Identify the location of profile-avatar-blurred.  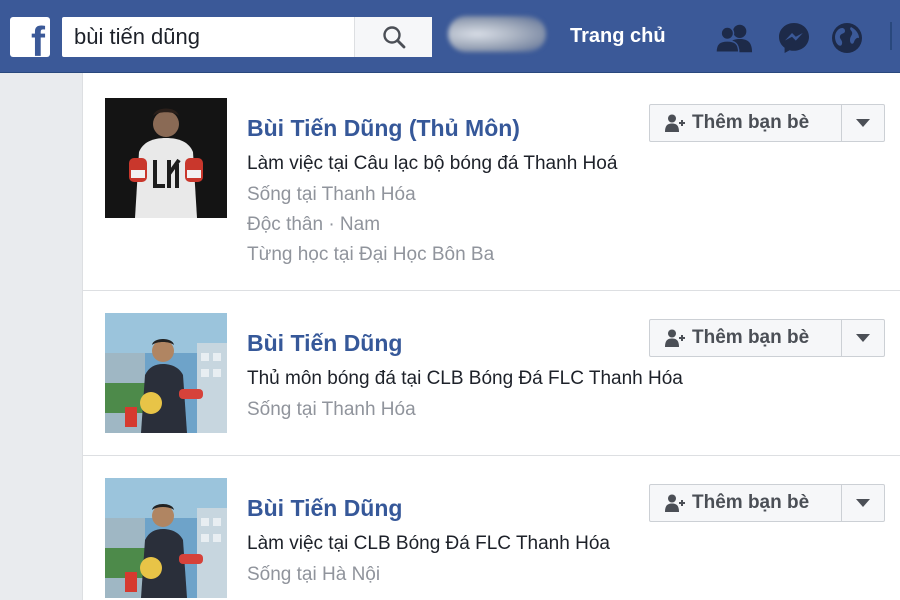
(497, 34).